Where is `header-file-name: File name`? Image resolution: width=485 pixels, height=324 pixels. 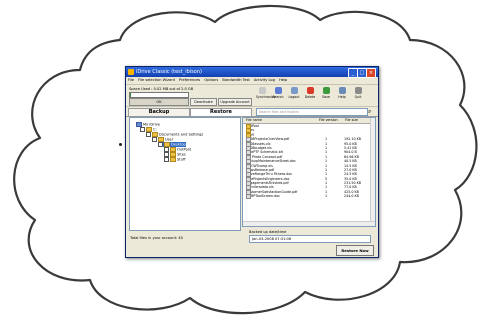
header-file-name: File name is located at coordinates (254, 120).